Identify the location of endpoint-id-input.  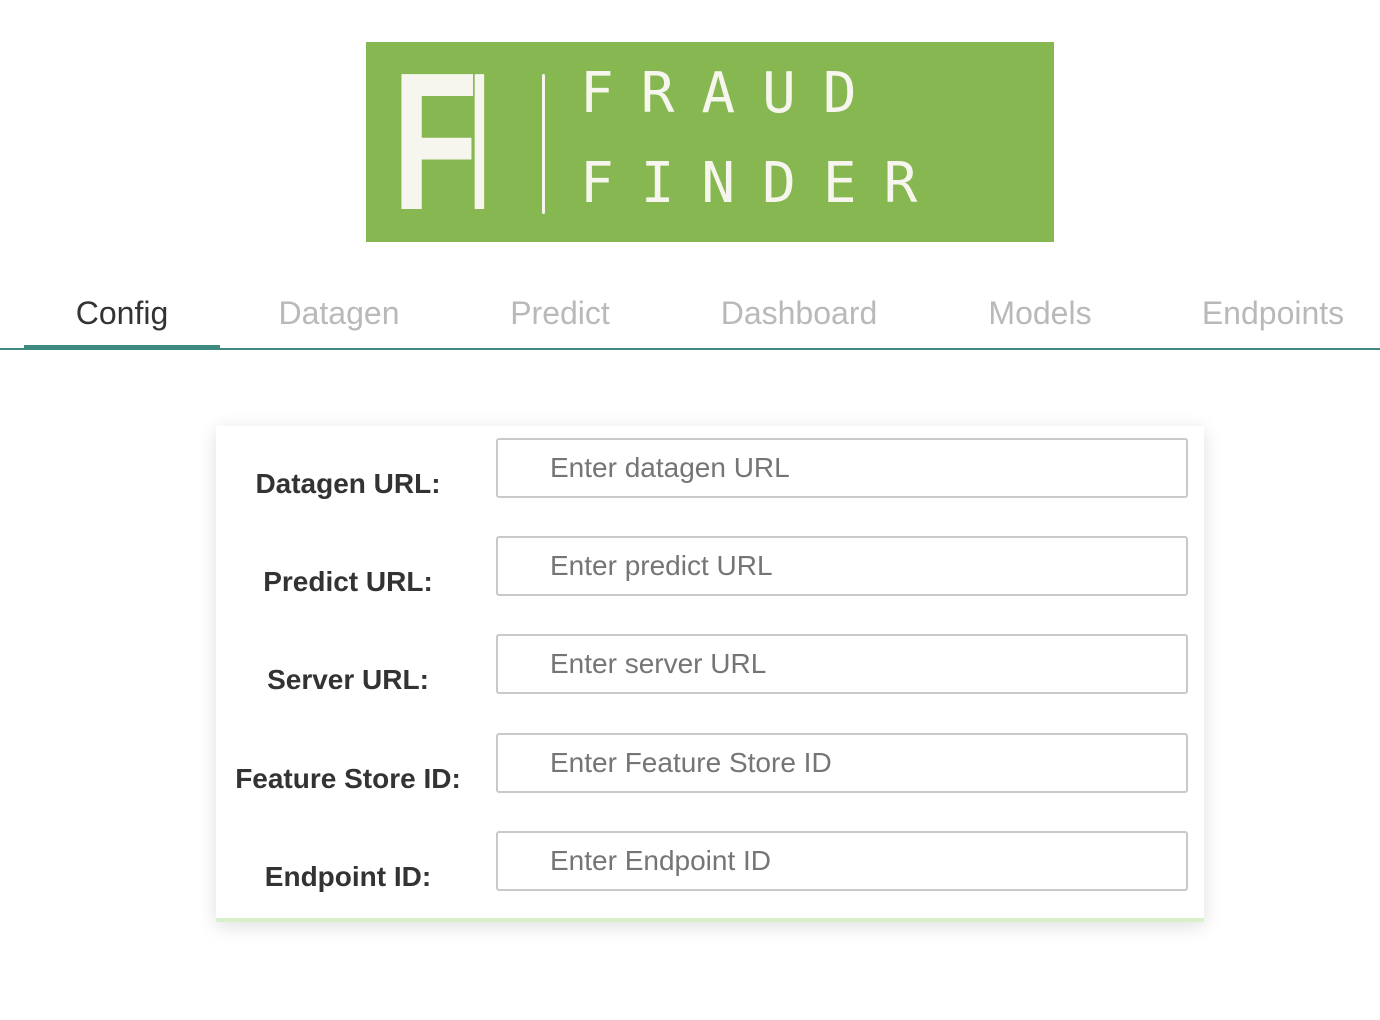
(842, 861).